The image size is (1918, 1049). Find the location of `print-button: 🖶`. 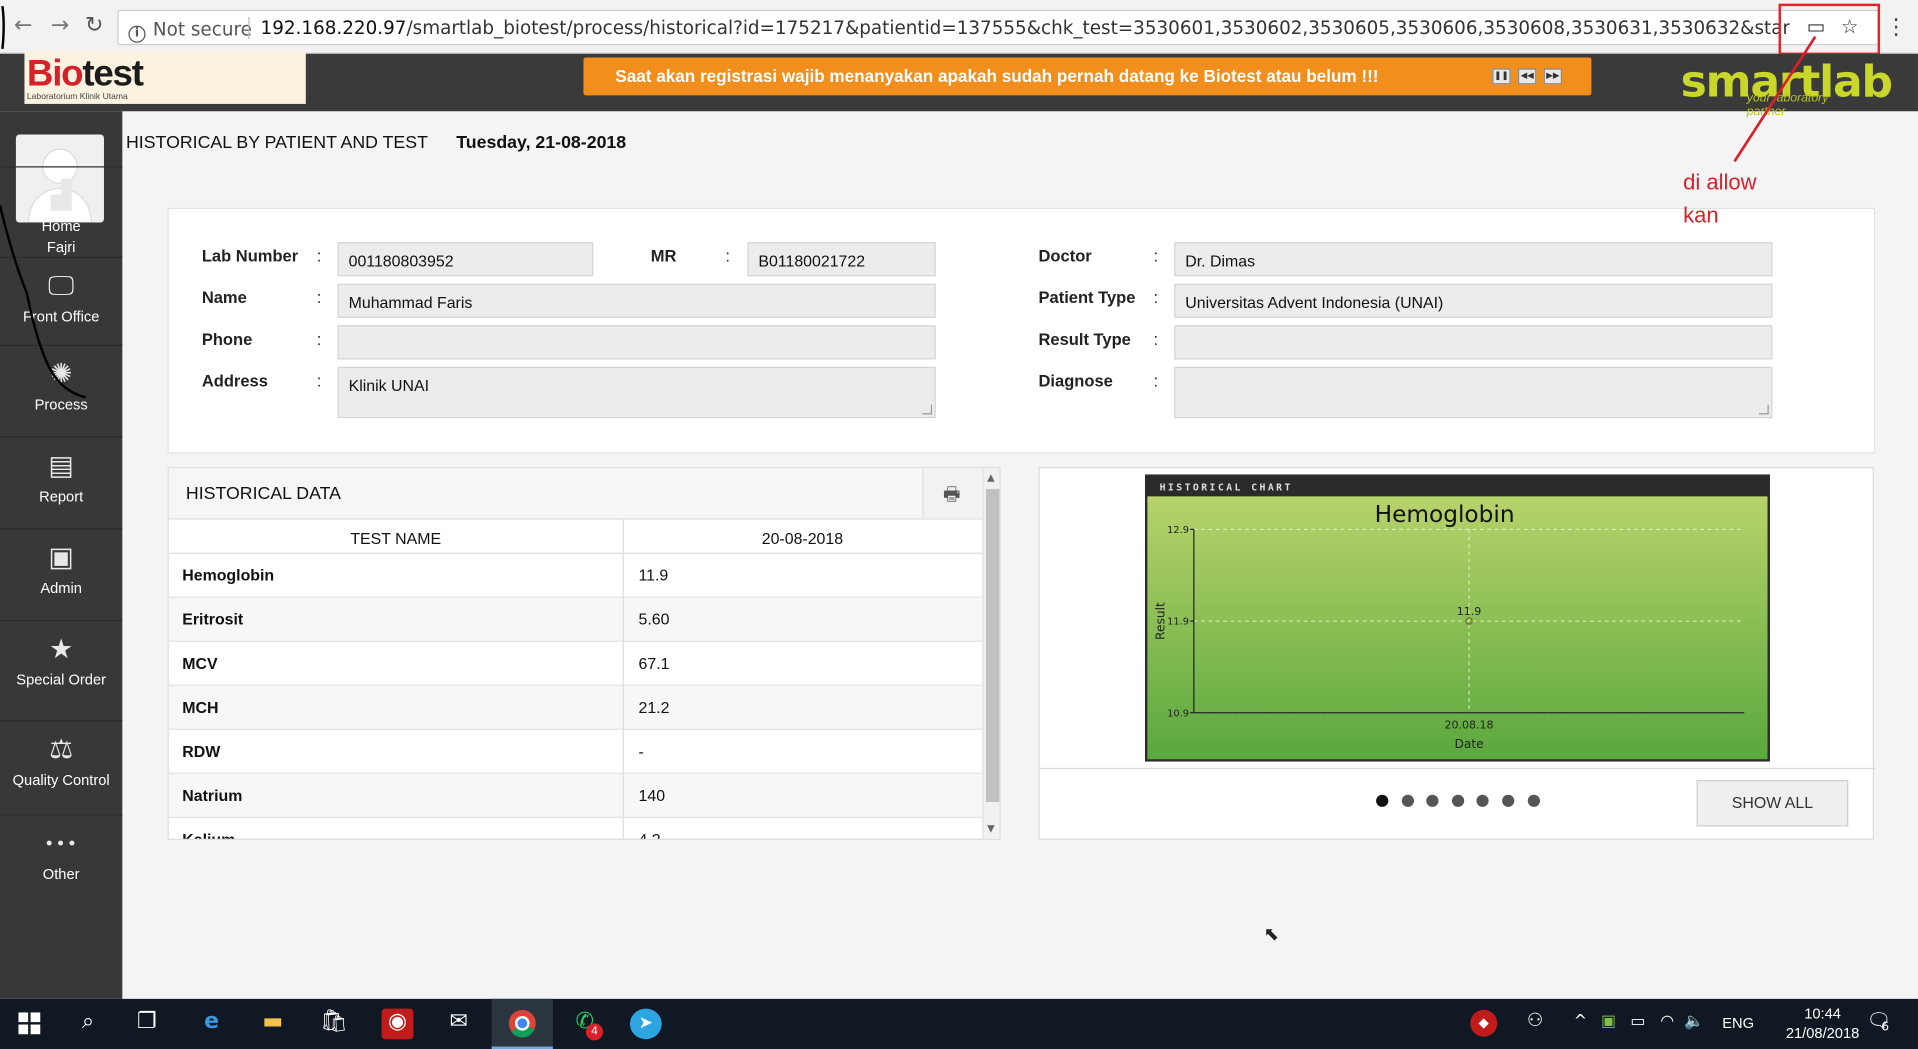

print-button: 🖶 is located at coordinates (951, 494).